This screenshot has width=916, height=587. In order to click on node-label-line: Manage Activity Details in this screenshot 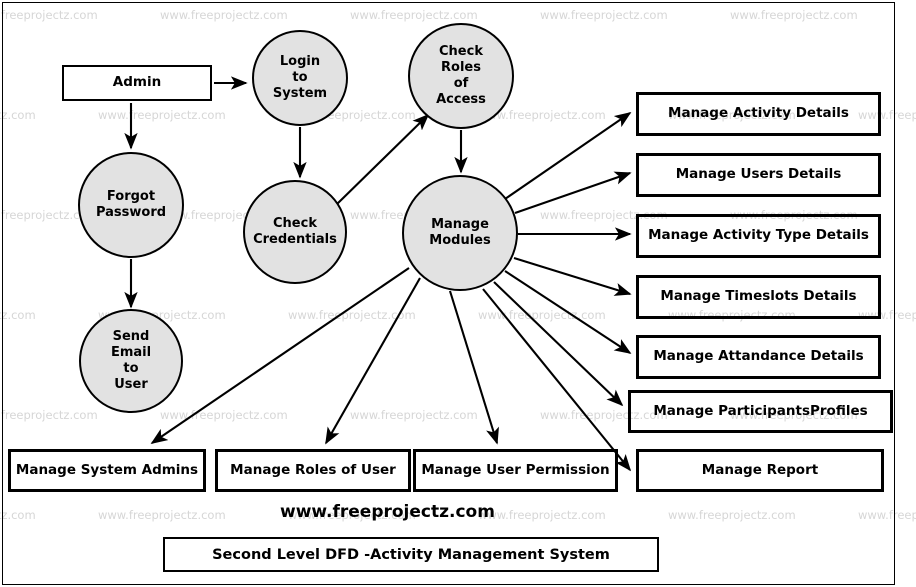, I will do `click(758, 113)`.